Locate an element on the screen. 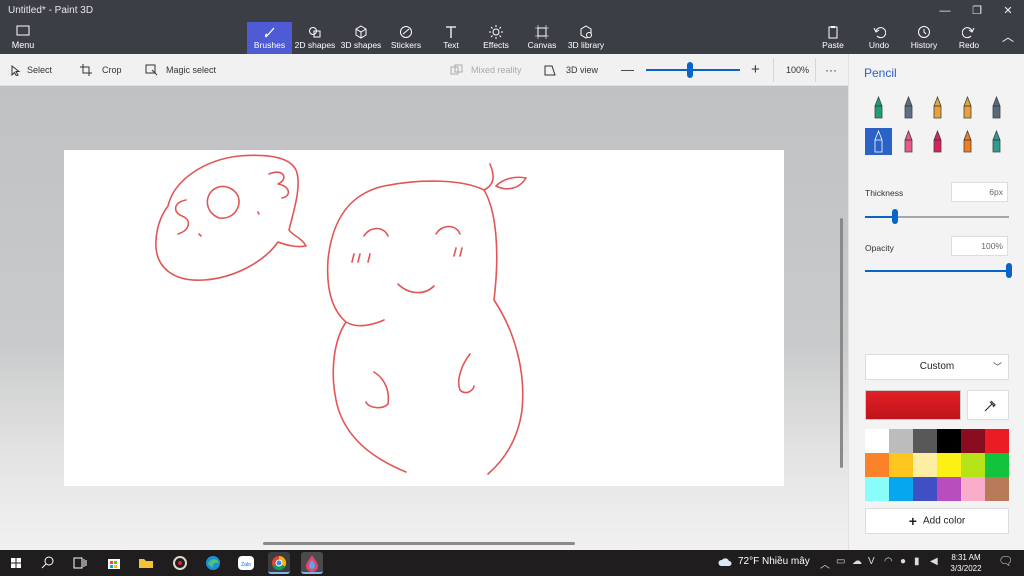 This screenshot has width=1024, height=576. close-button: ✕ is located at coordinates (1008, 11).